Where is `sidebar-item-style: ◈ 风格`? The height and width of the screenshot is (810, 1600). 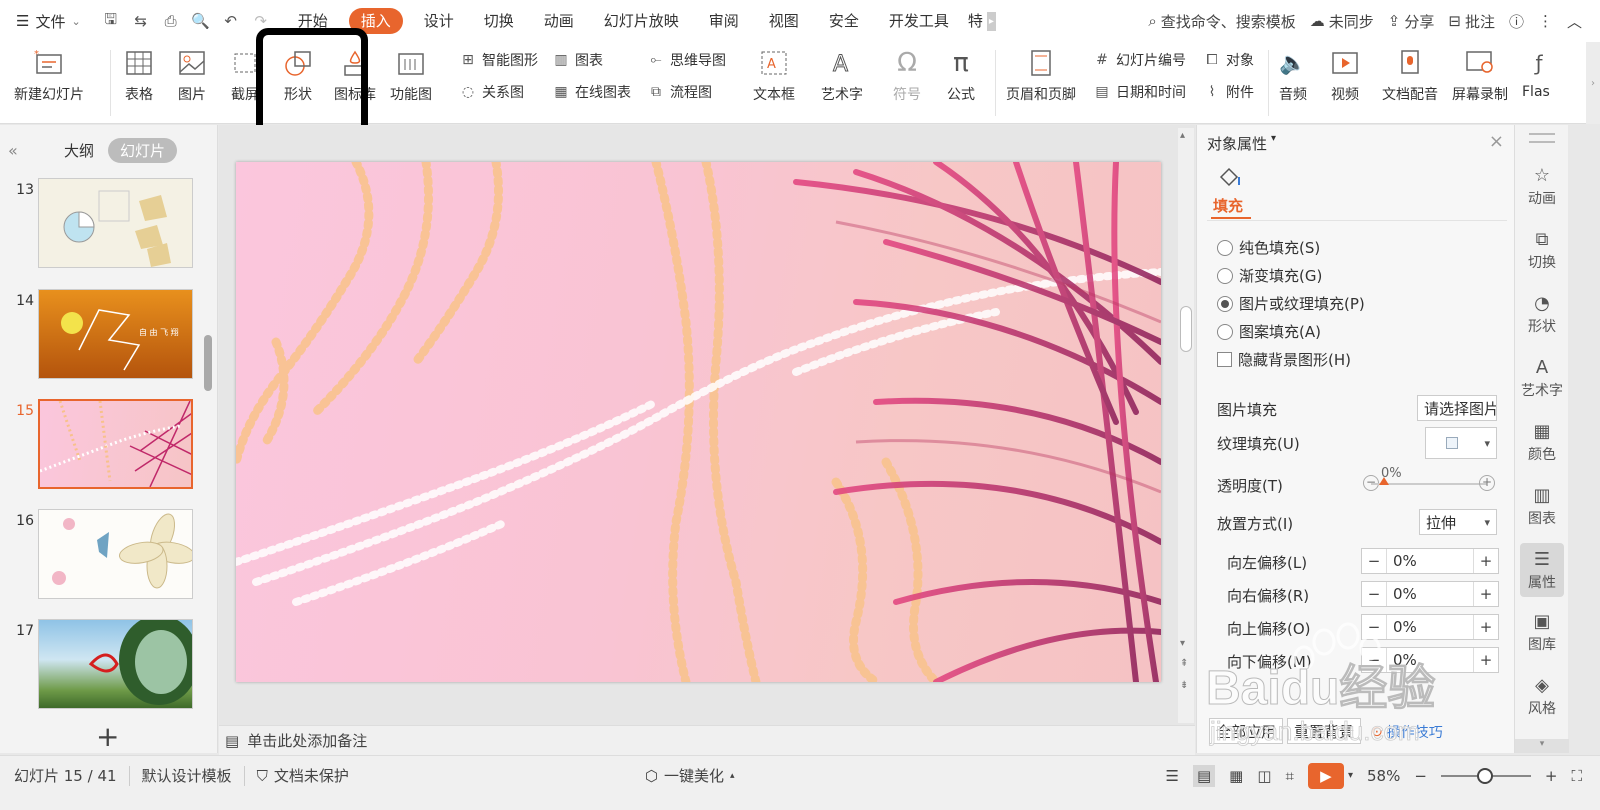 sidebar-item-style: ◈ 风格 is located at coordinates (1542, 696).